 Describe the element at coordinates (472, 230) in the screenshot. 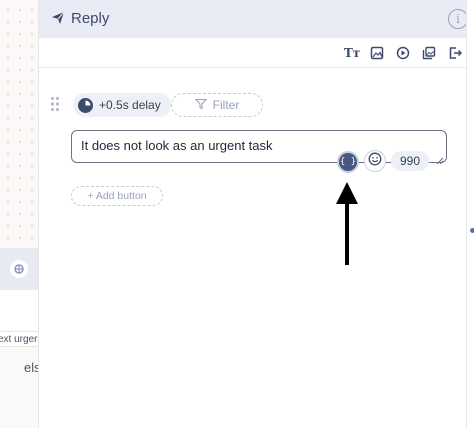

I see `connection-dot` at that location.